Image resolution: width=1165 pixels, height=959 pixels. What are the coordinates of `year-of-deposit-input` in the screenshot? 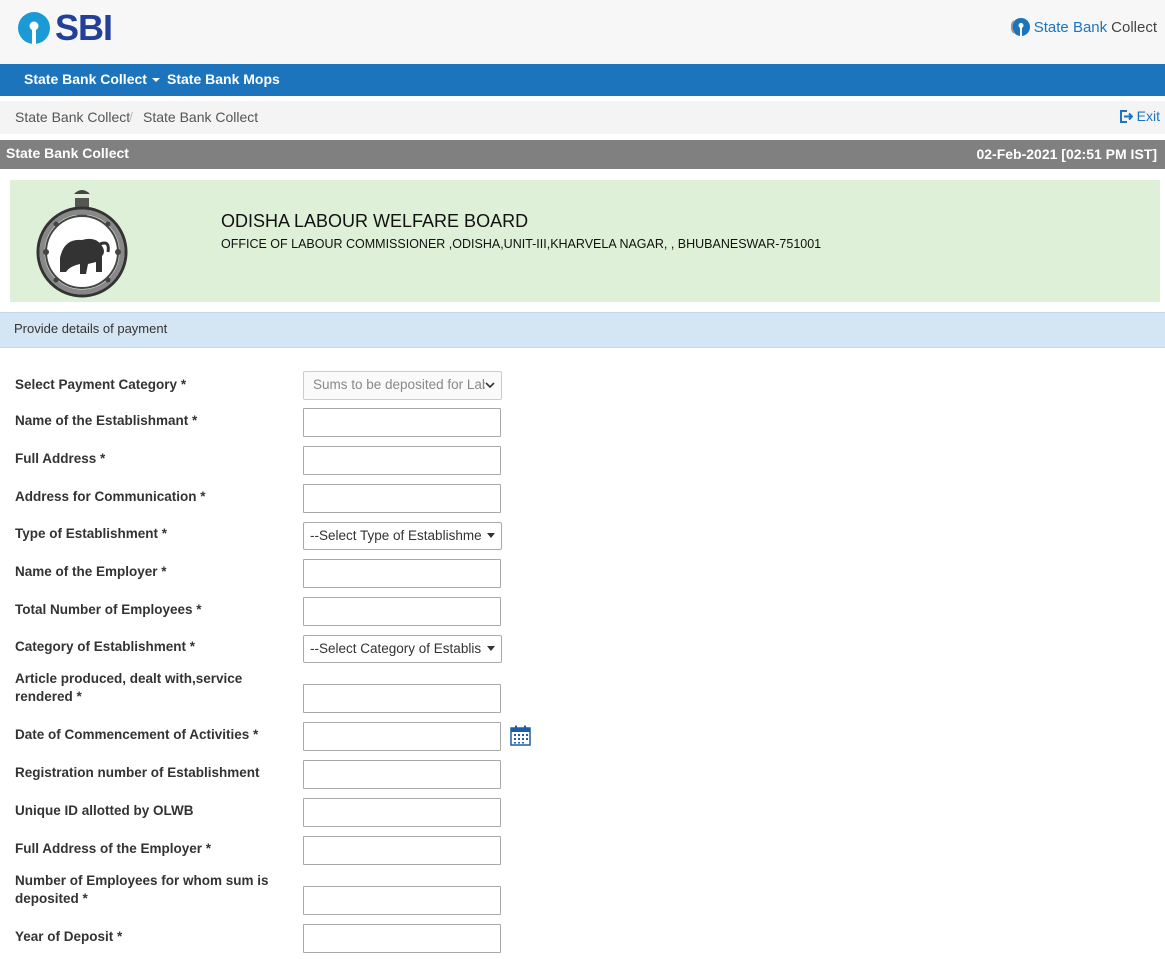 It's located at (402, 938).